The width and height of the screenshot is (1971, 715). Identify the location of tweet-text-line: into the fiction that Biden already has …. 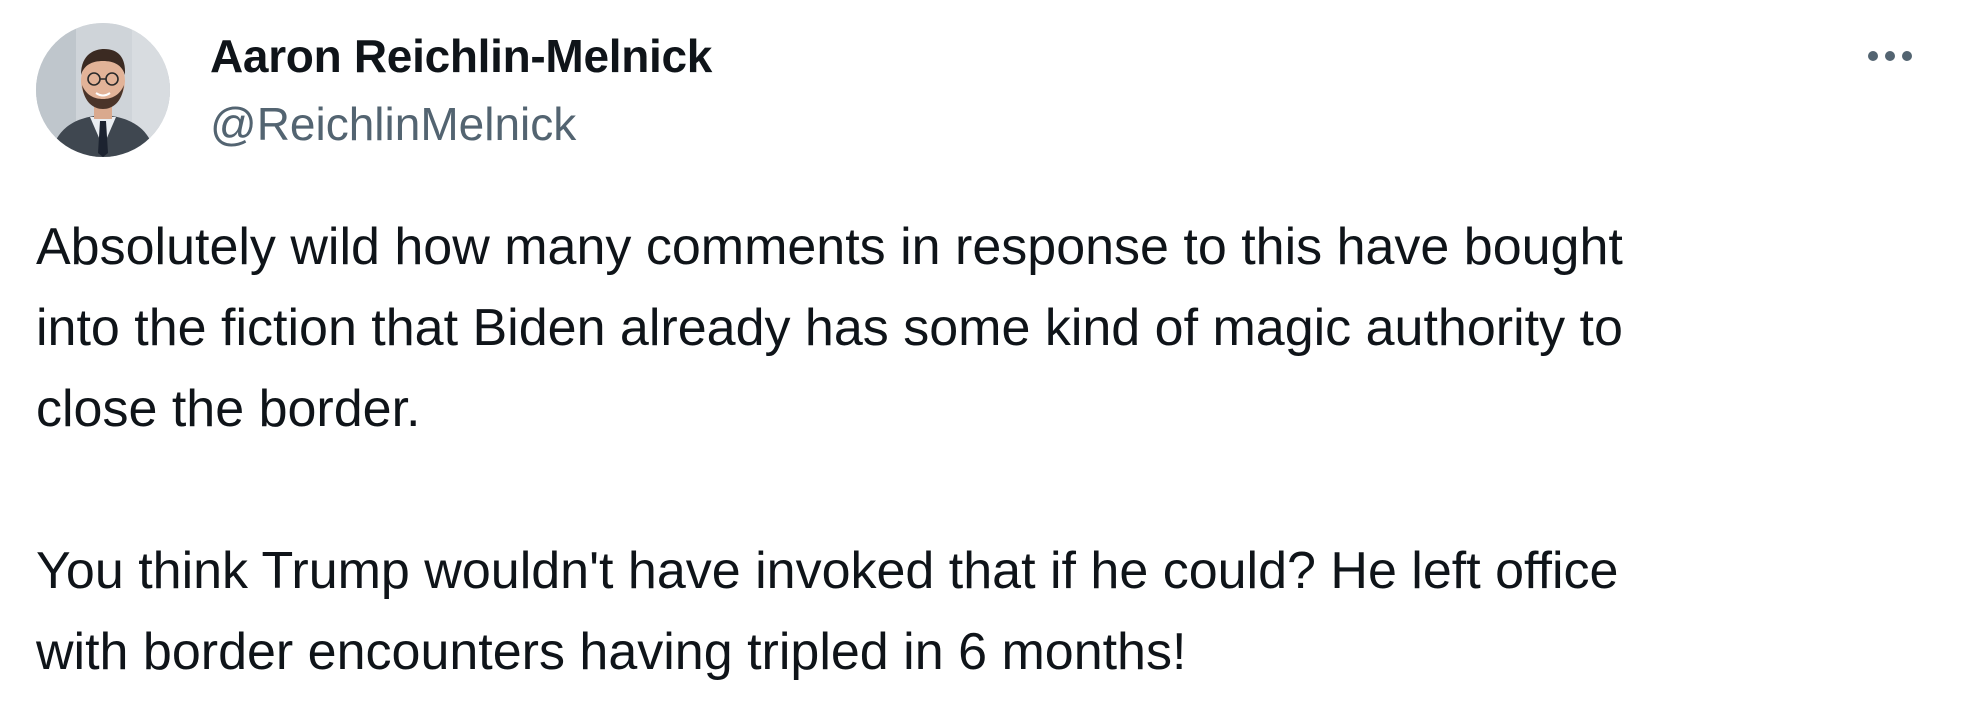
(829, 328).